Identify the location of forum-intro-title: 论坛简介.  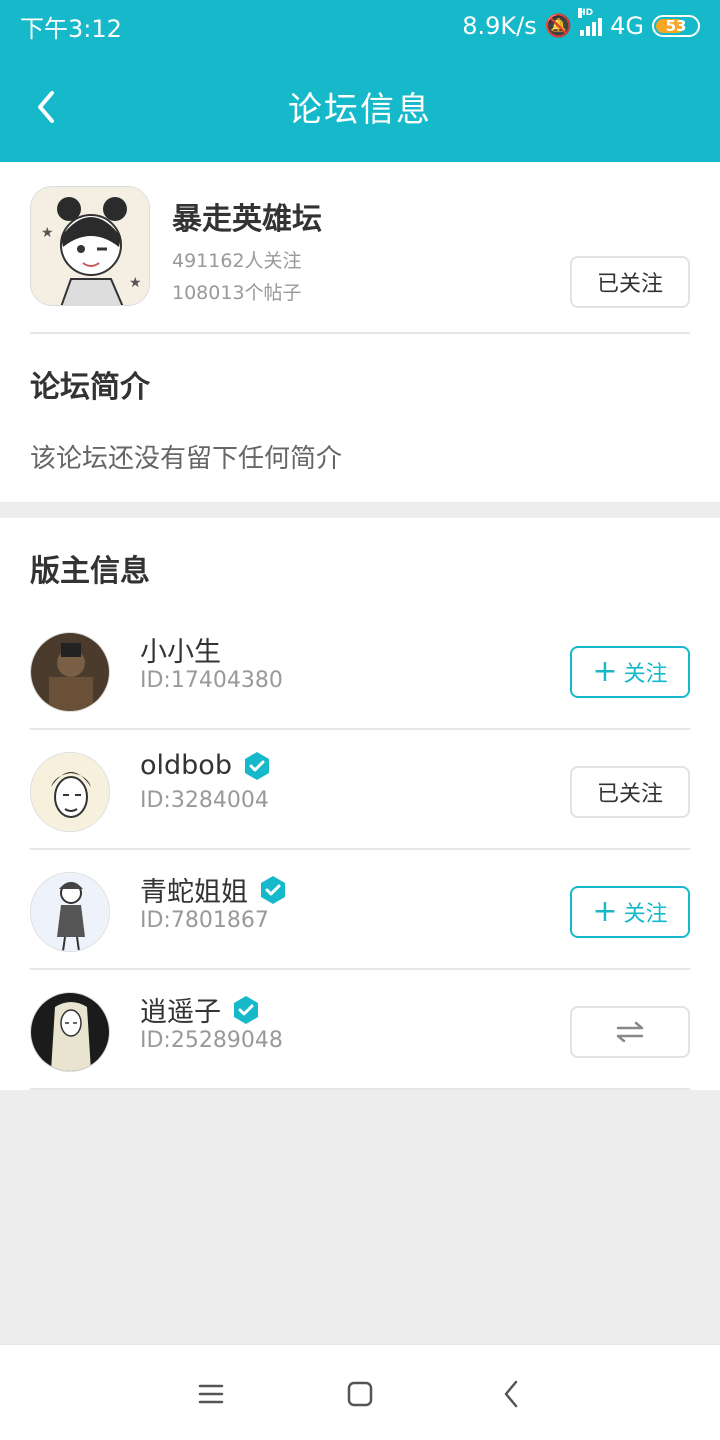
(90, 387).